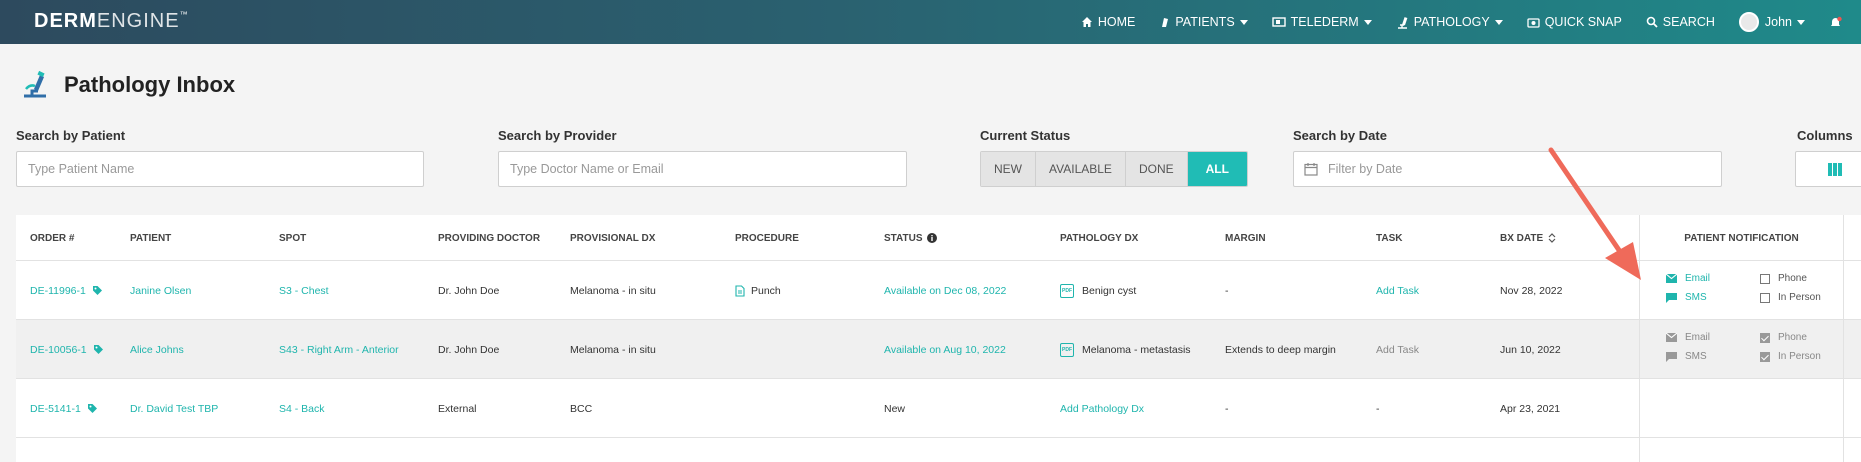 This screenshot has height=462, width=1861. What do you see at coordinates (97, 290) in the screenshot?
I see `tag-icon` at bounding box center [97, 290].